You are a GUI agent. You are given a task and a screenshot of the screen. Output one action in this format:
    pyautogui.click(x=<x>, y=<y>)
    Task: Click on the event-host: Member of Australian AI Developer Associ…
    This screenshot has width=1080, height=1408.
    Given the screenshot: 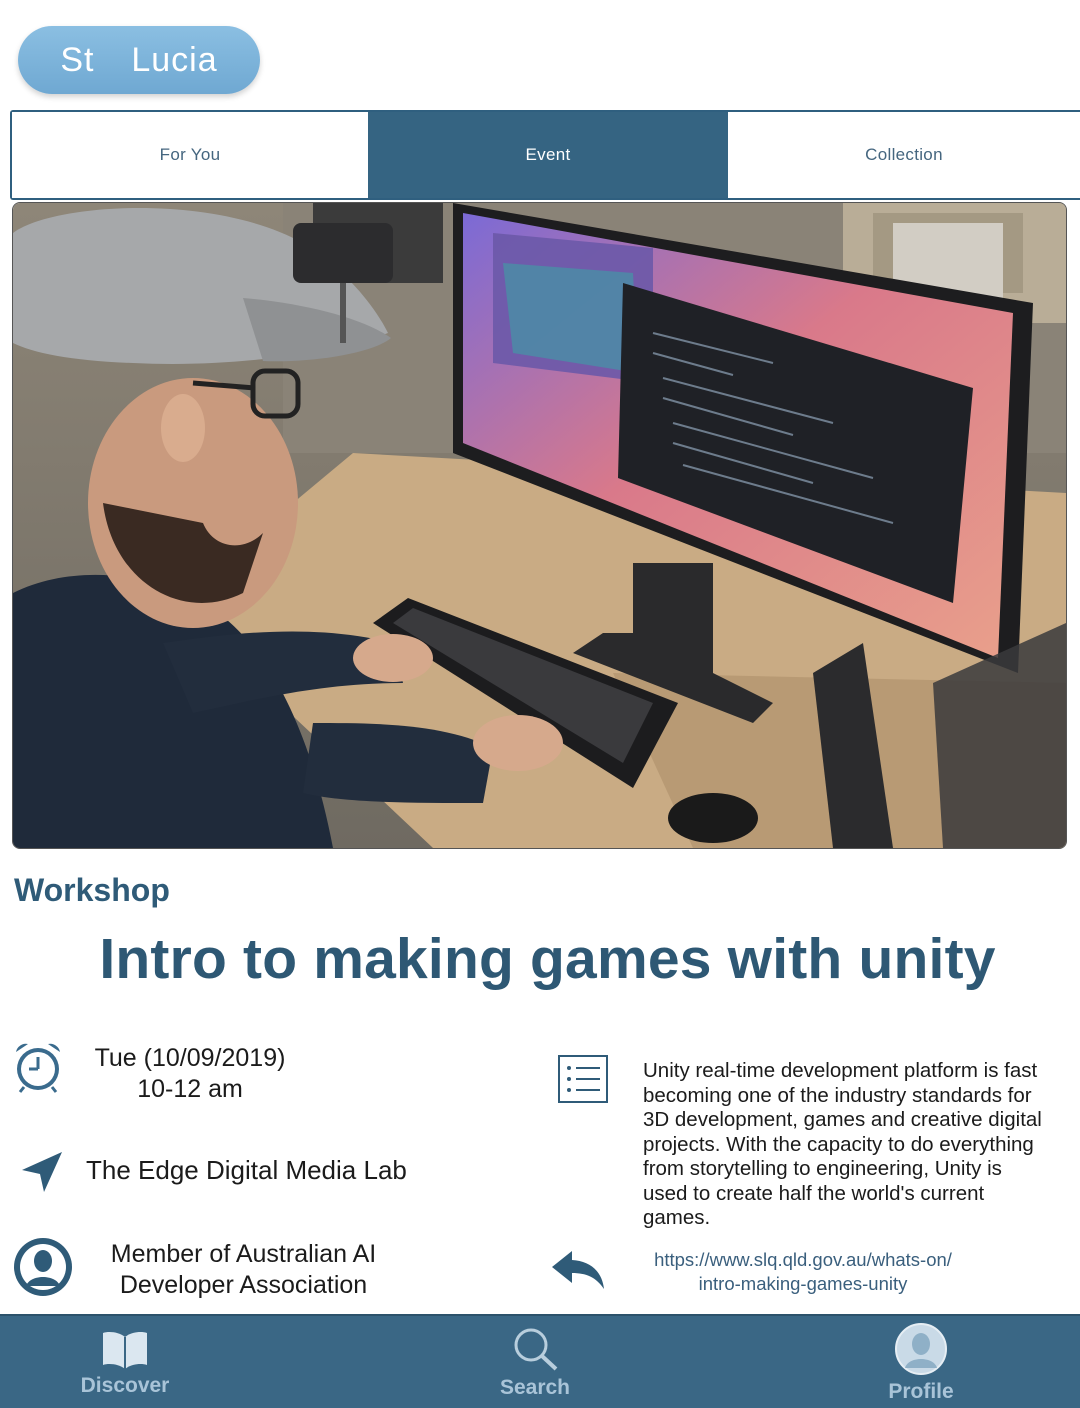 What is the action you would take?
    pyautogui.click(x=243, y=1270)
    